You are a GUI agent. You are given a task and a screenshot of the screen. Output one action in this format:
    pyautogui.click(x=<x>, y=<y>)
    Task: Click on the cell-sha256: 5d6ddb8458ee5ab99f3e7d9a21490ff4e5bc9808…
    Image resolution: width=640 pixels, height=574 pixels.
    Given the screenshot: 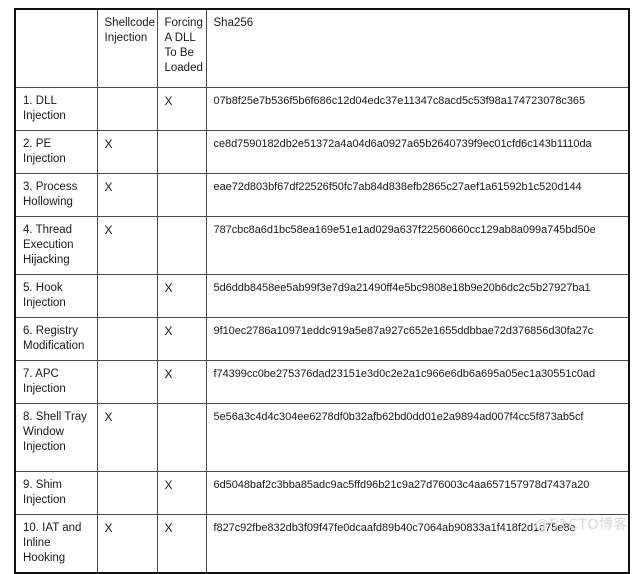 What is the action you would take?
    pyautogui.click(x=417, y=296)
    